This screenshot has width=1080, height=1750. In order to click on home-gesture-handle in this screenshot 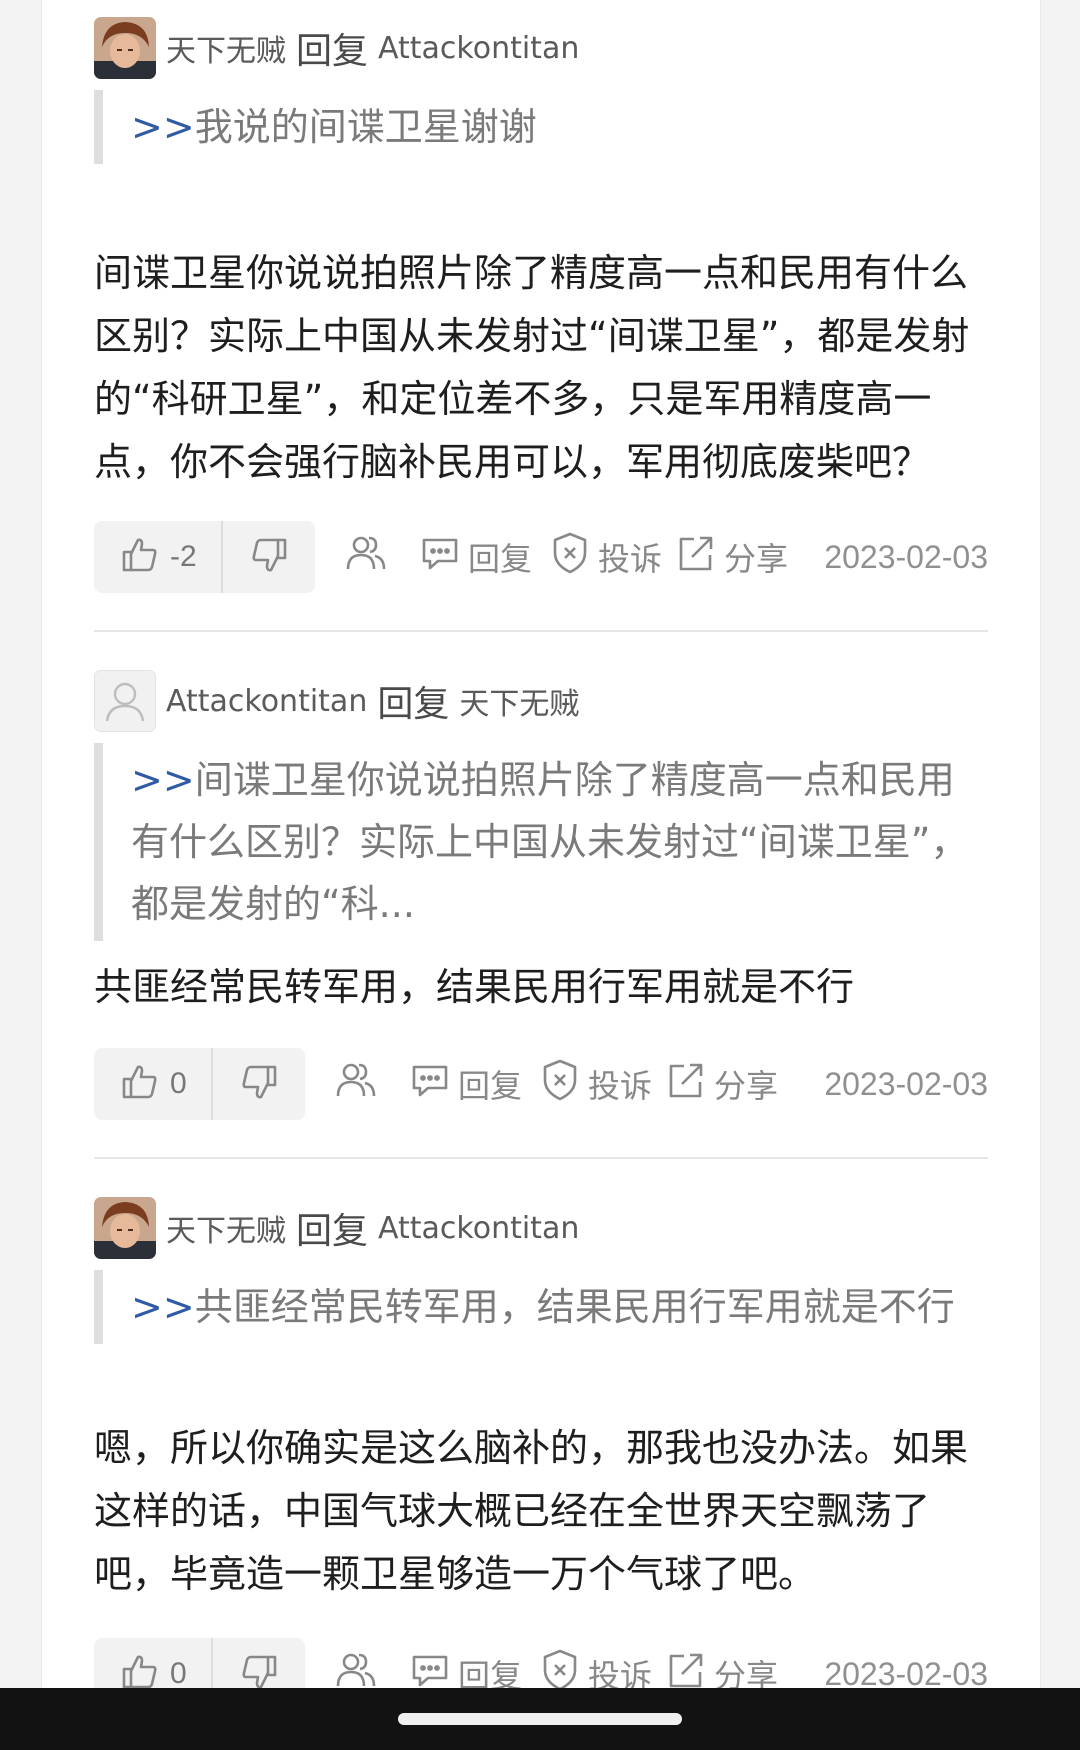, I will do `click(540, 1719)`.